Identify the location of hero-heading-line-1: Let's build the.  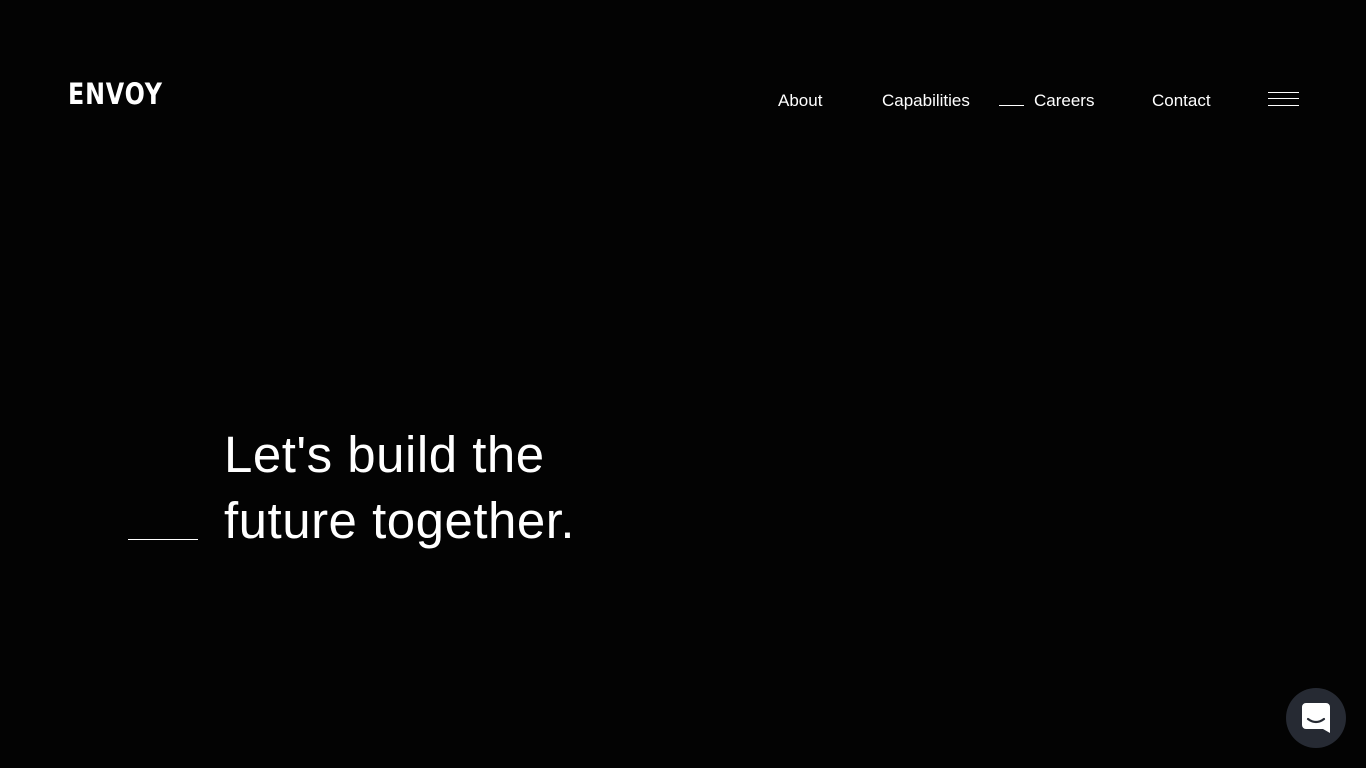
(384, 454).